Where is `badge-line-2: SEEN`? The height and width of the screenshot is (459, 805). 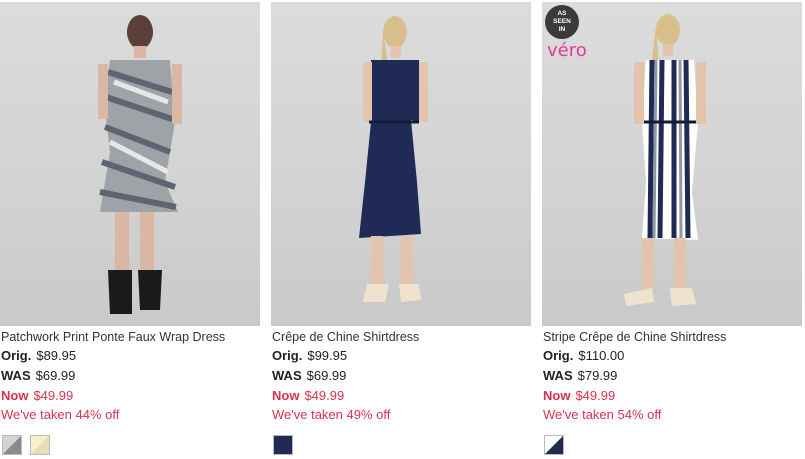
badge-line-2: SEEN is located at coordinates (562, 21).